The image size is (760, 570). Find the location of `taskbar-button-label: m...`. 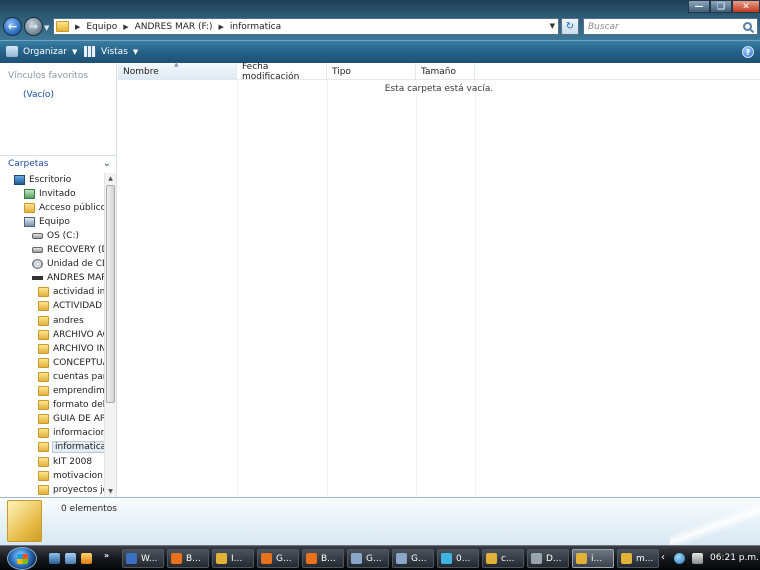

taskbar-button-label: m... is located at coordinates (645, 558).